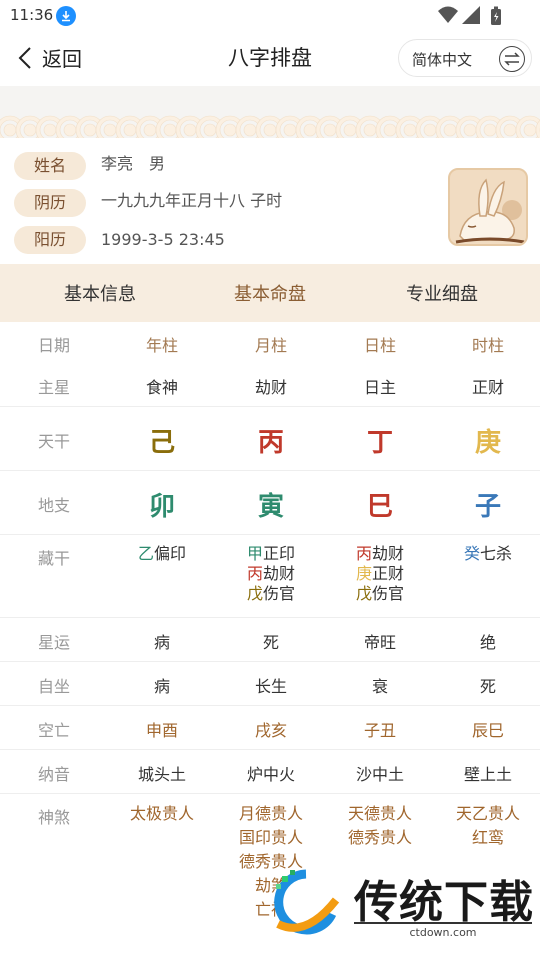 This screenshot has height=960, width=540. I want to click on canggan-entry: 戊伤官, so click(271, 594).